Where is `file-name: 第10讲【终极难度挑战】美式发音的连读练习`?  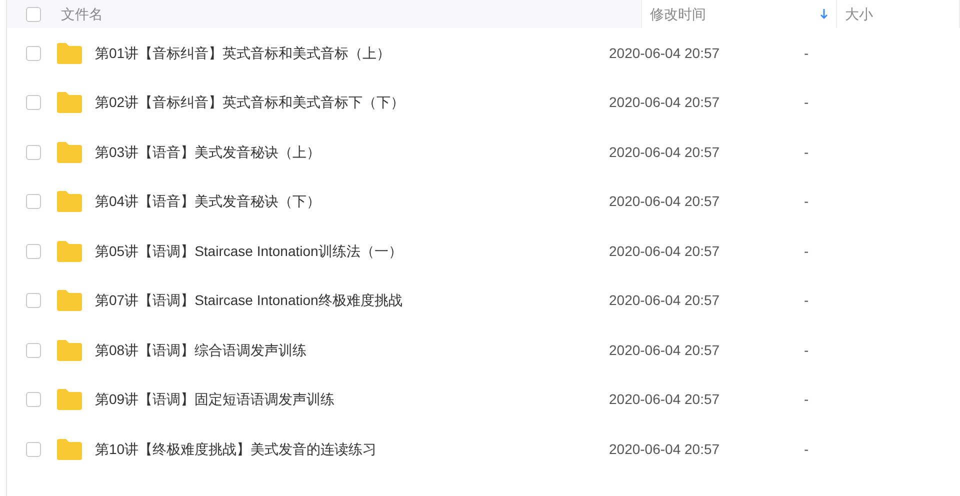
file-name: 第10讲【终极难度挑战】美式发音的连读练习 is located at coordinates (236, 448).